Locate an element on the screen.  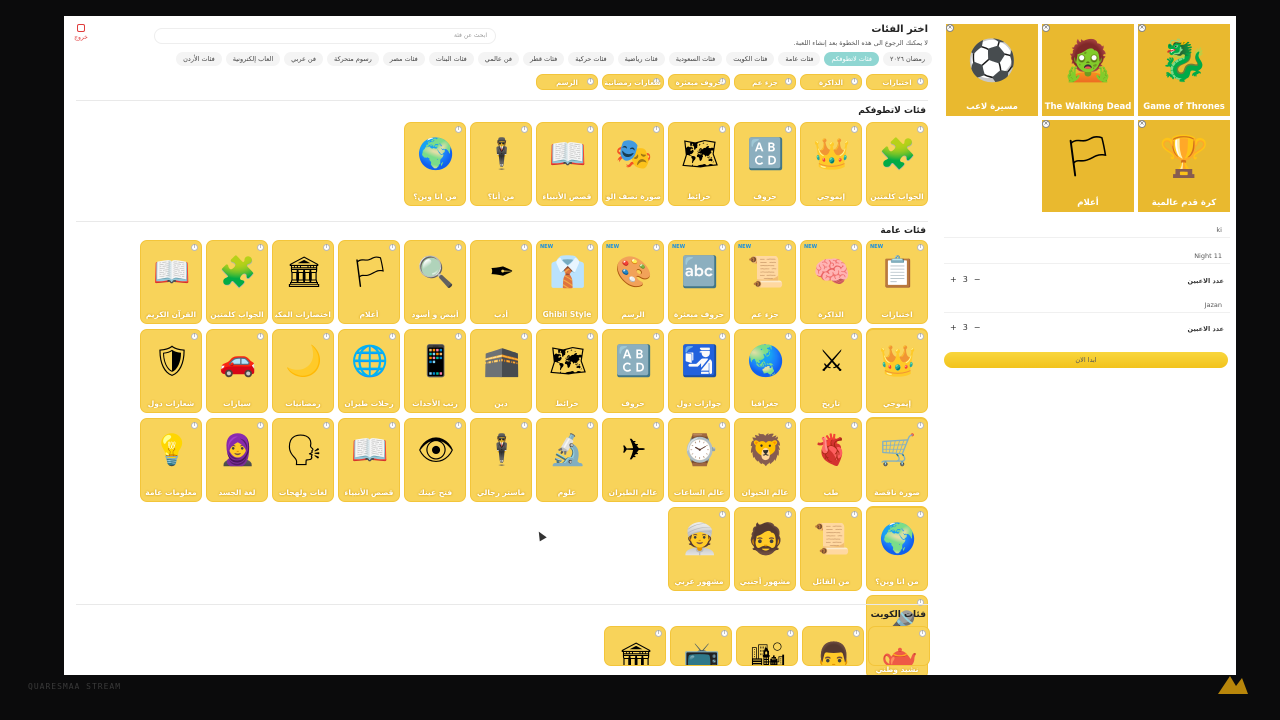
game-name-field: Night 11 is located at coordinates (1087, 256).